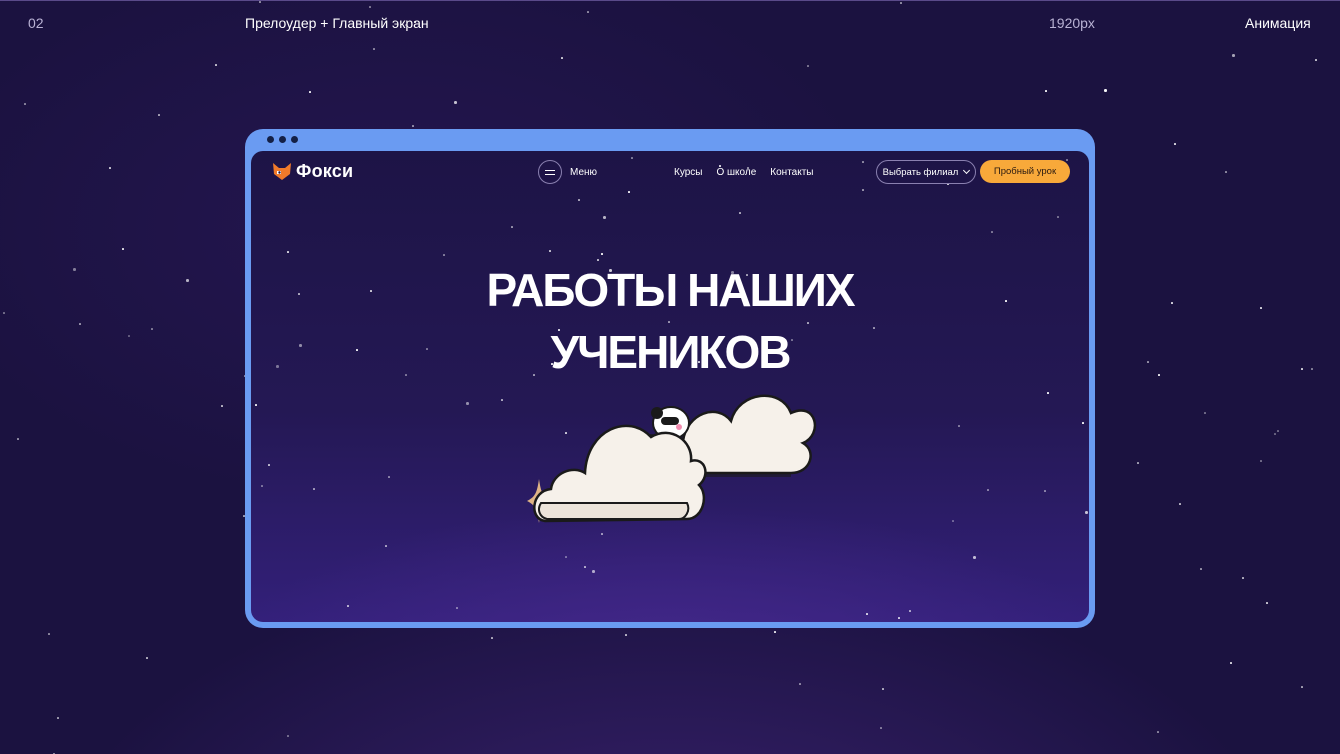 The height and width of the screenshot is (754, 1340). Describe the element at coordinates (337, 23) in the screenshot. I see `slide-title: Прелоудер + Главный экран` at that location.